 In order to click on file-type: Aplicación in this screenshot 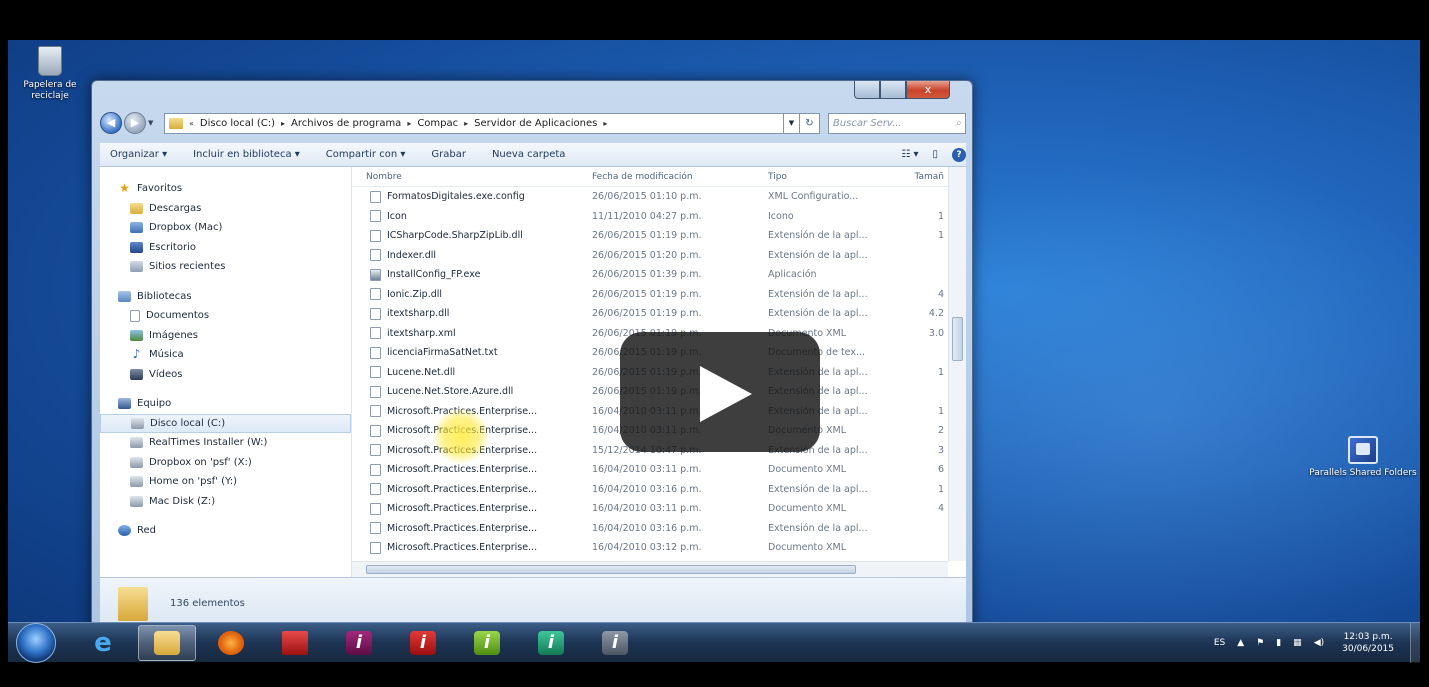, I will do `click(792, 275)`.